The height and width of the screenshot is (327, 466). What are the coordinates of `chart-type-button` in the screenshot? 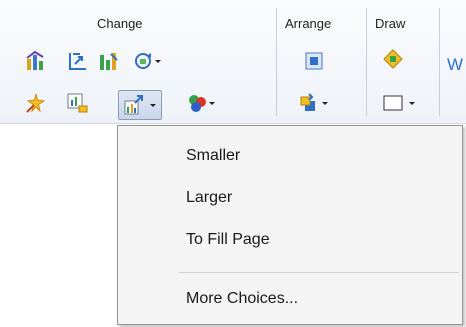 It's located at (36, 61).